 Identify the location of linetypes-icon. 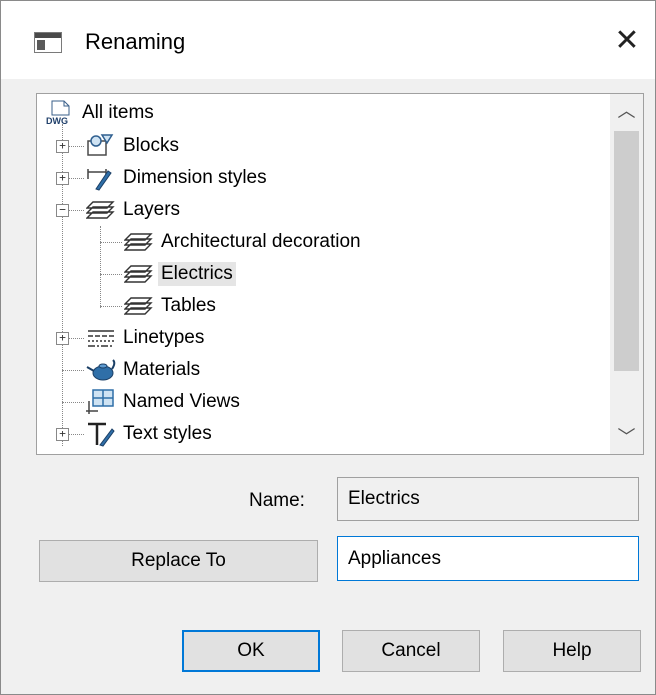
(101, 338).